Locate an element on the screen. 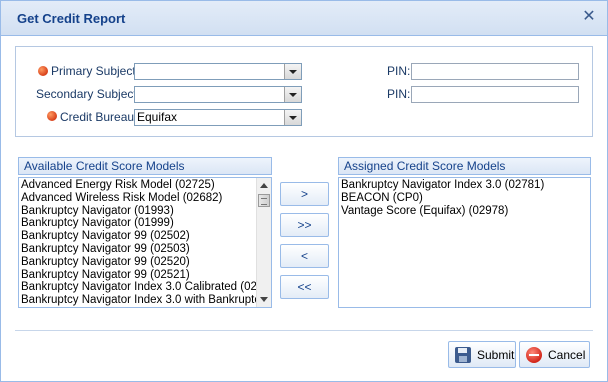  submit-label: Submit is located at coordinates (496, 354).